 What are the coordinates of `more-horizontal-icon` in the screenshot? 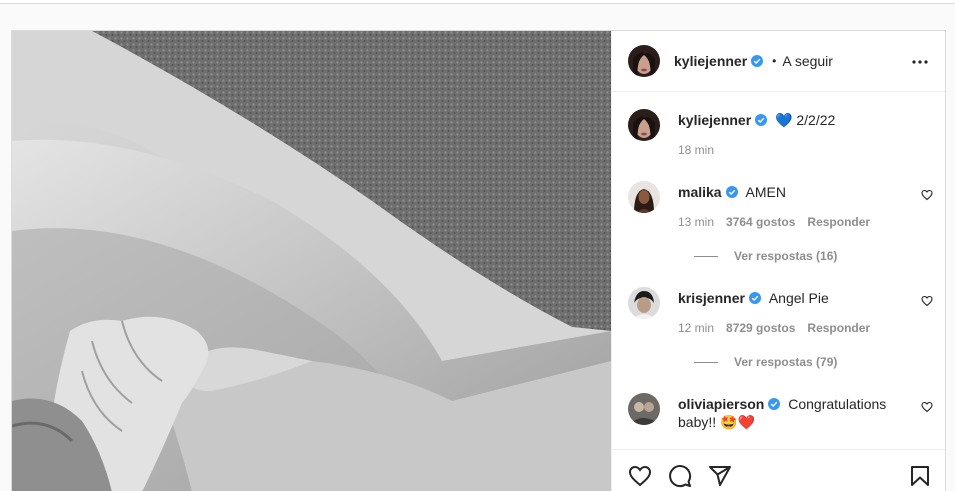 It's located at (920, 62).